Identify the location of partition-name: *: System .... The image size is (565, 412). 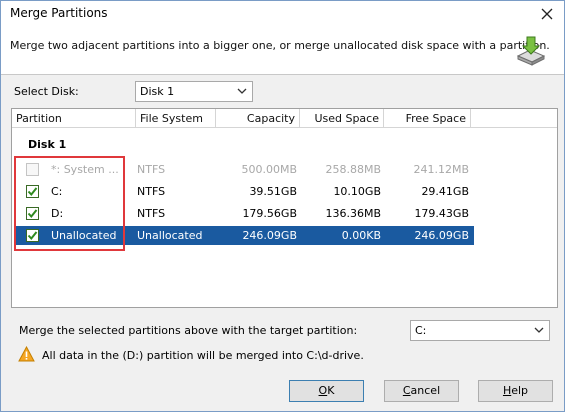
(85, 169).